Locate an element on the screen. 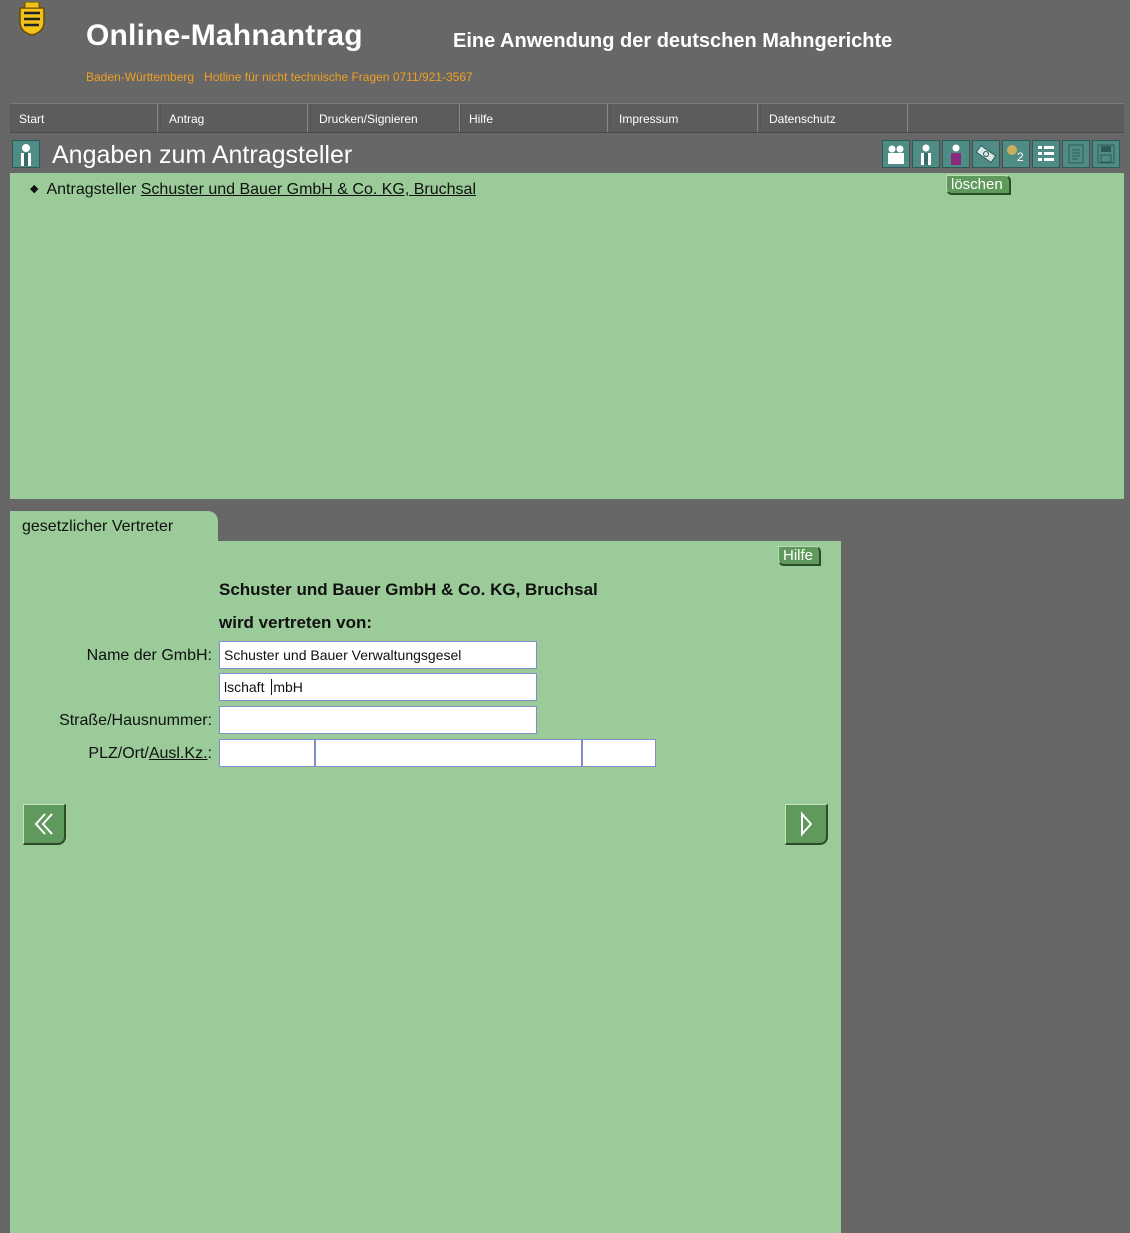  name-input-line1: Schuster und Bauer Verwaltungsgesel is located at coordinates (378, 655).